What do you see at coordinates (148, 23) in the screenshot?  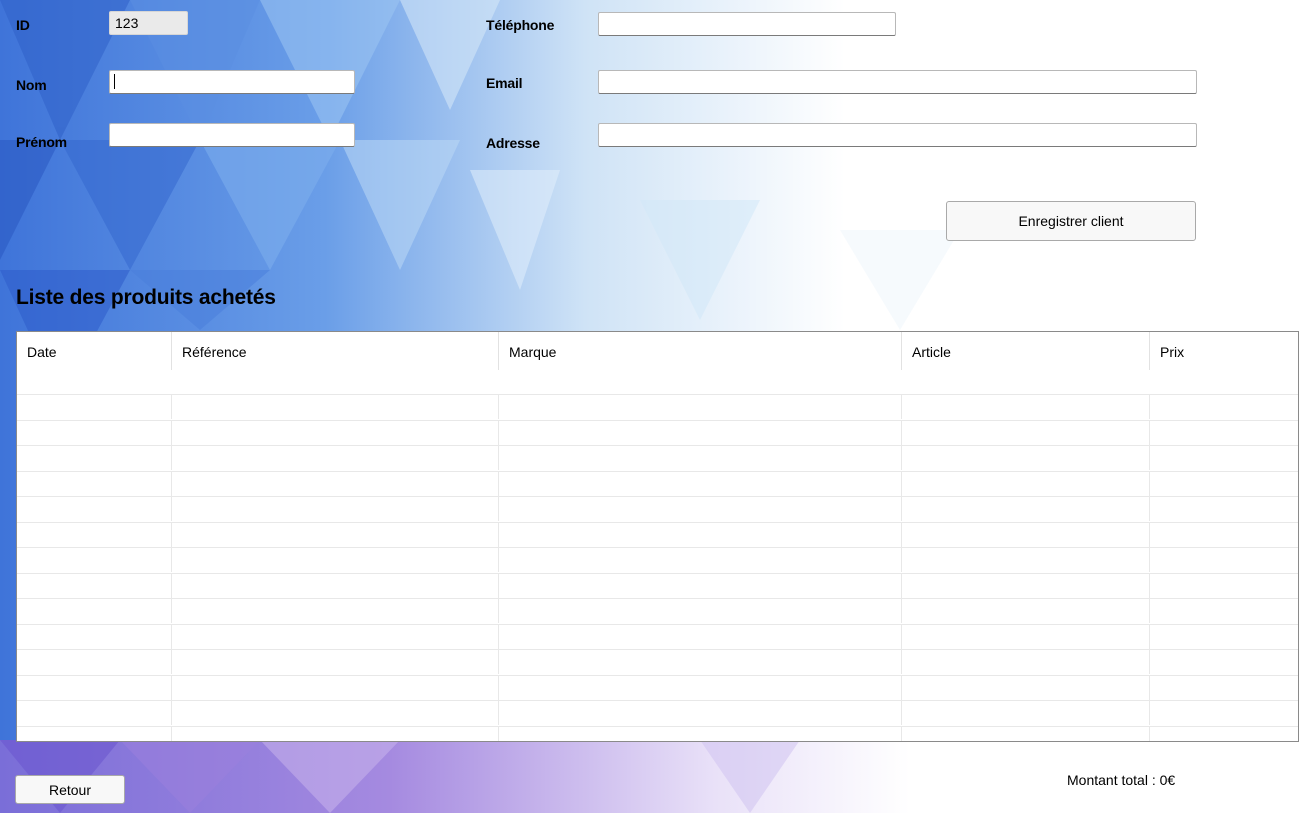 I see `id-field` at bounding box center [148, 23].